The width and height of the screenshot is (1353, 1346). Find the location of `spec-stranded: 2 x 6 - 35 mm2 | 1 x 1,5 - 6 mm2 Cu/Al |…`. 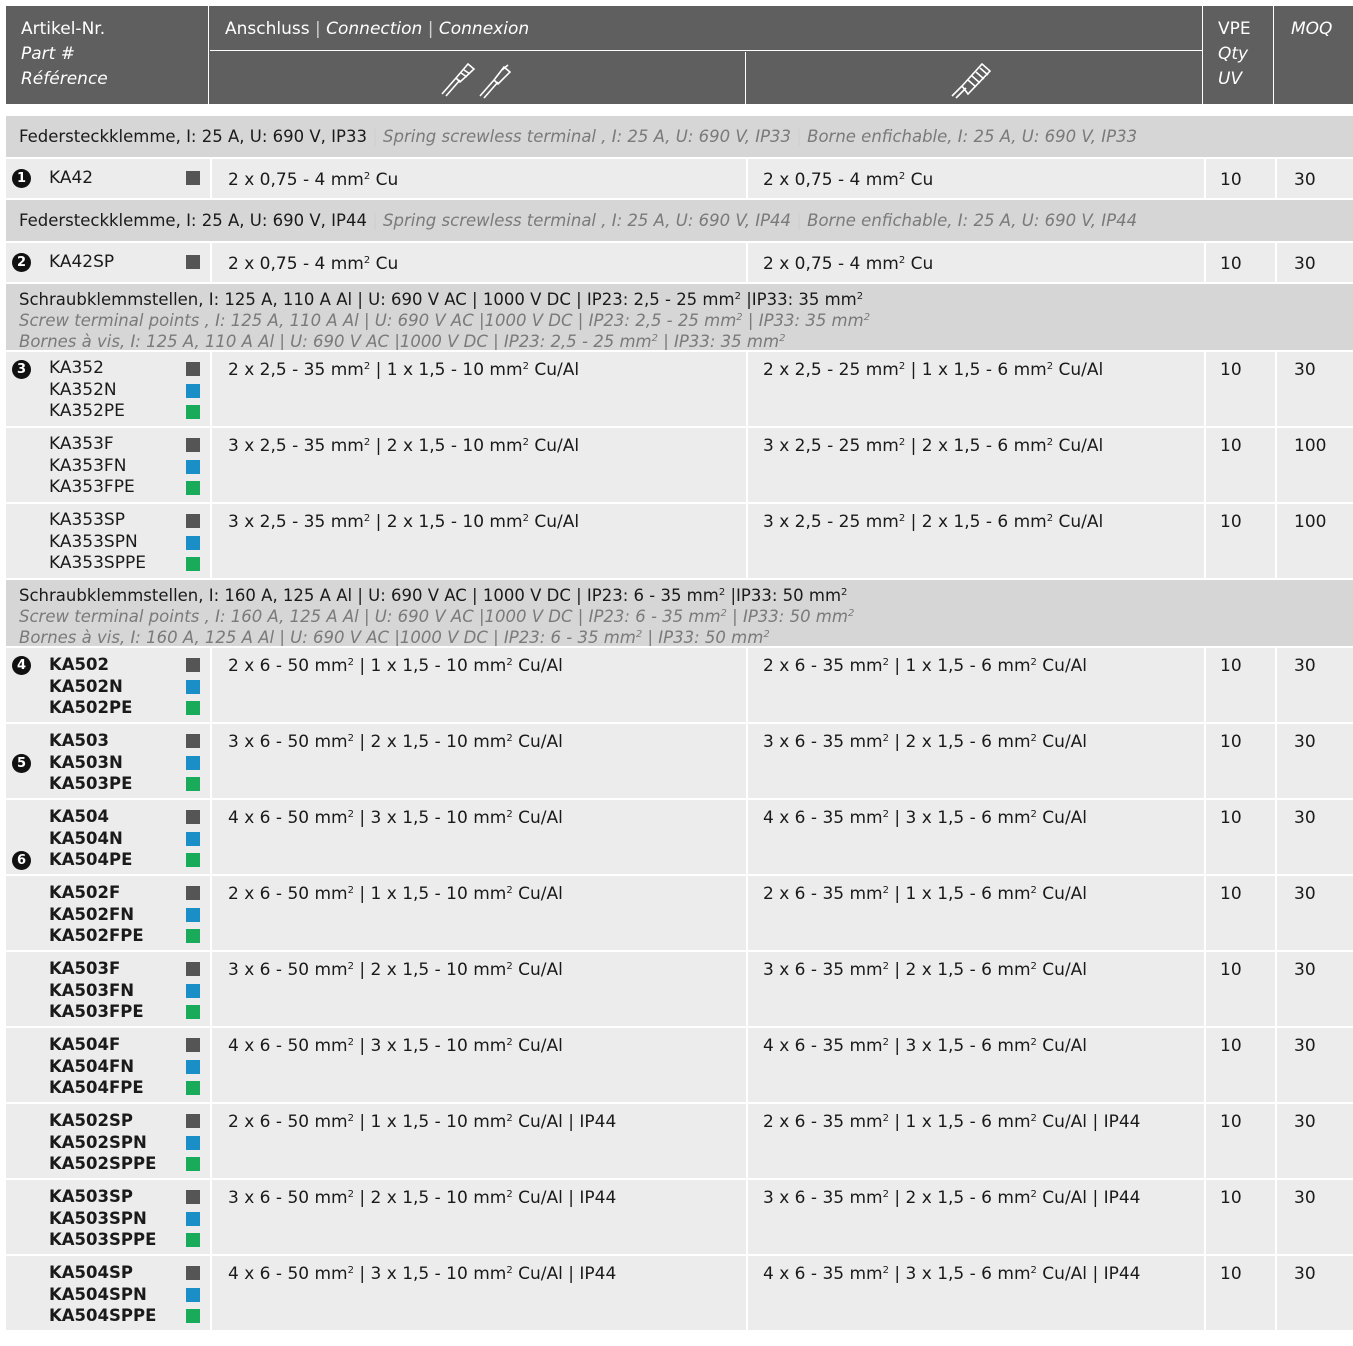

spec-stranded: 2 x 6 - 35 mm2 | 1 x 1,5 - 6 mm2 Cu/Al |… is located at coordinates (975, 1141).